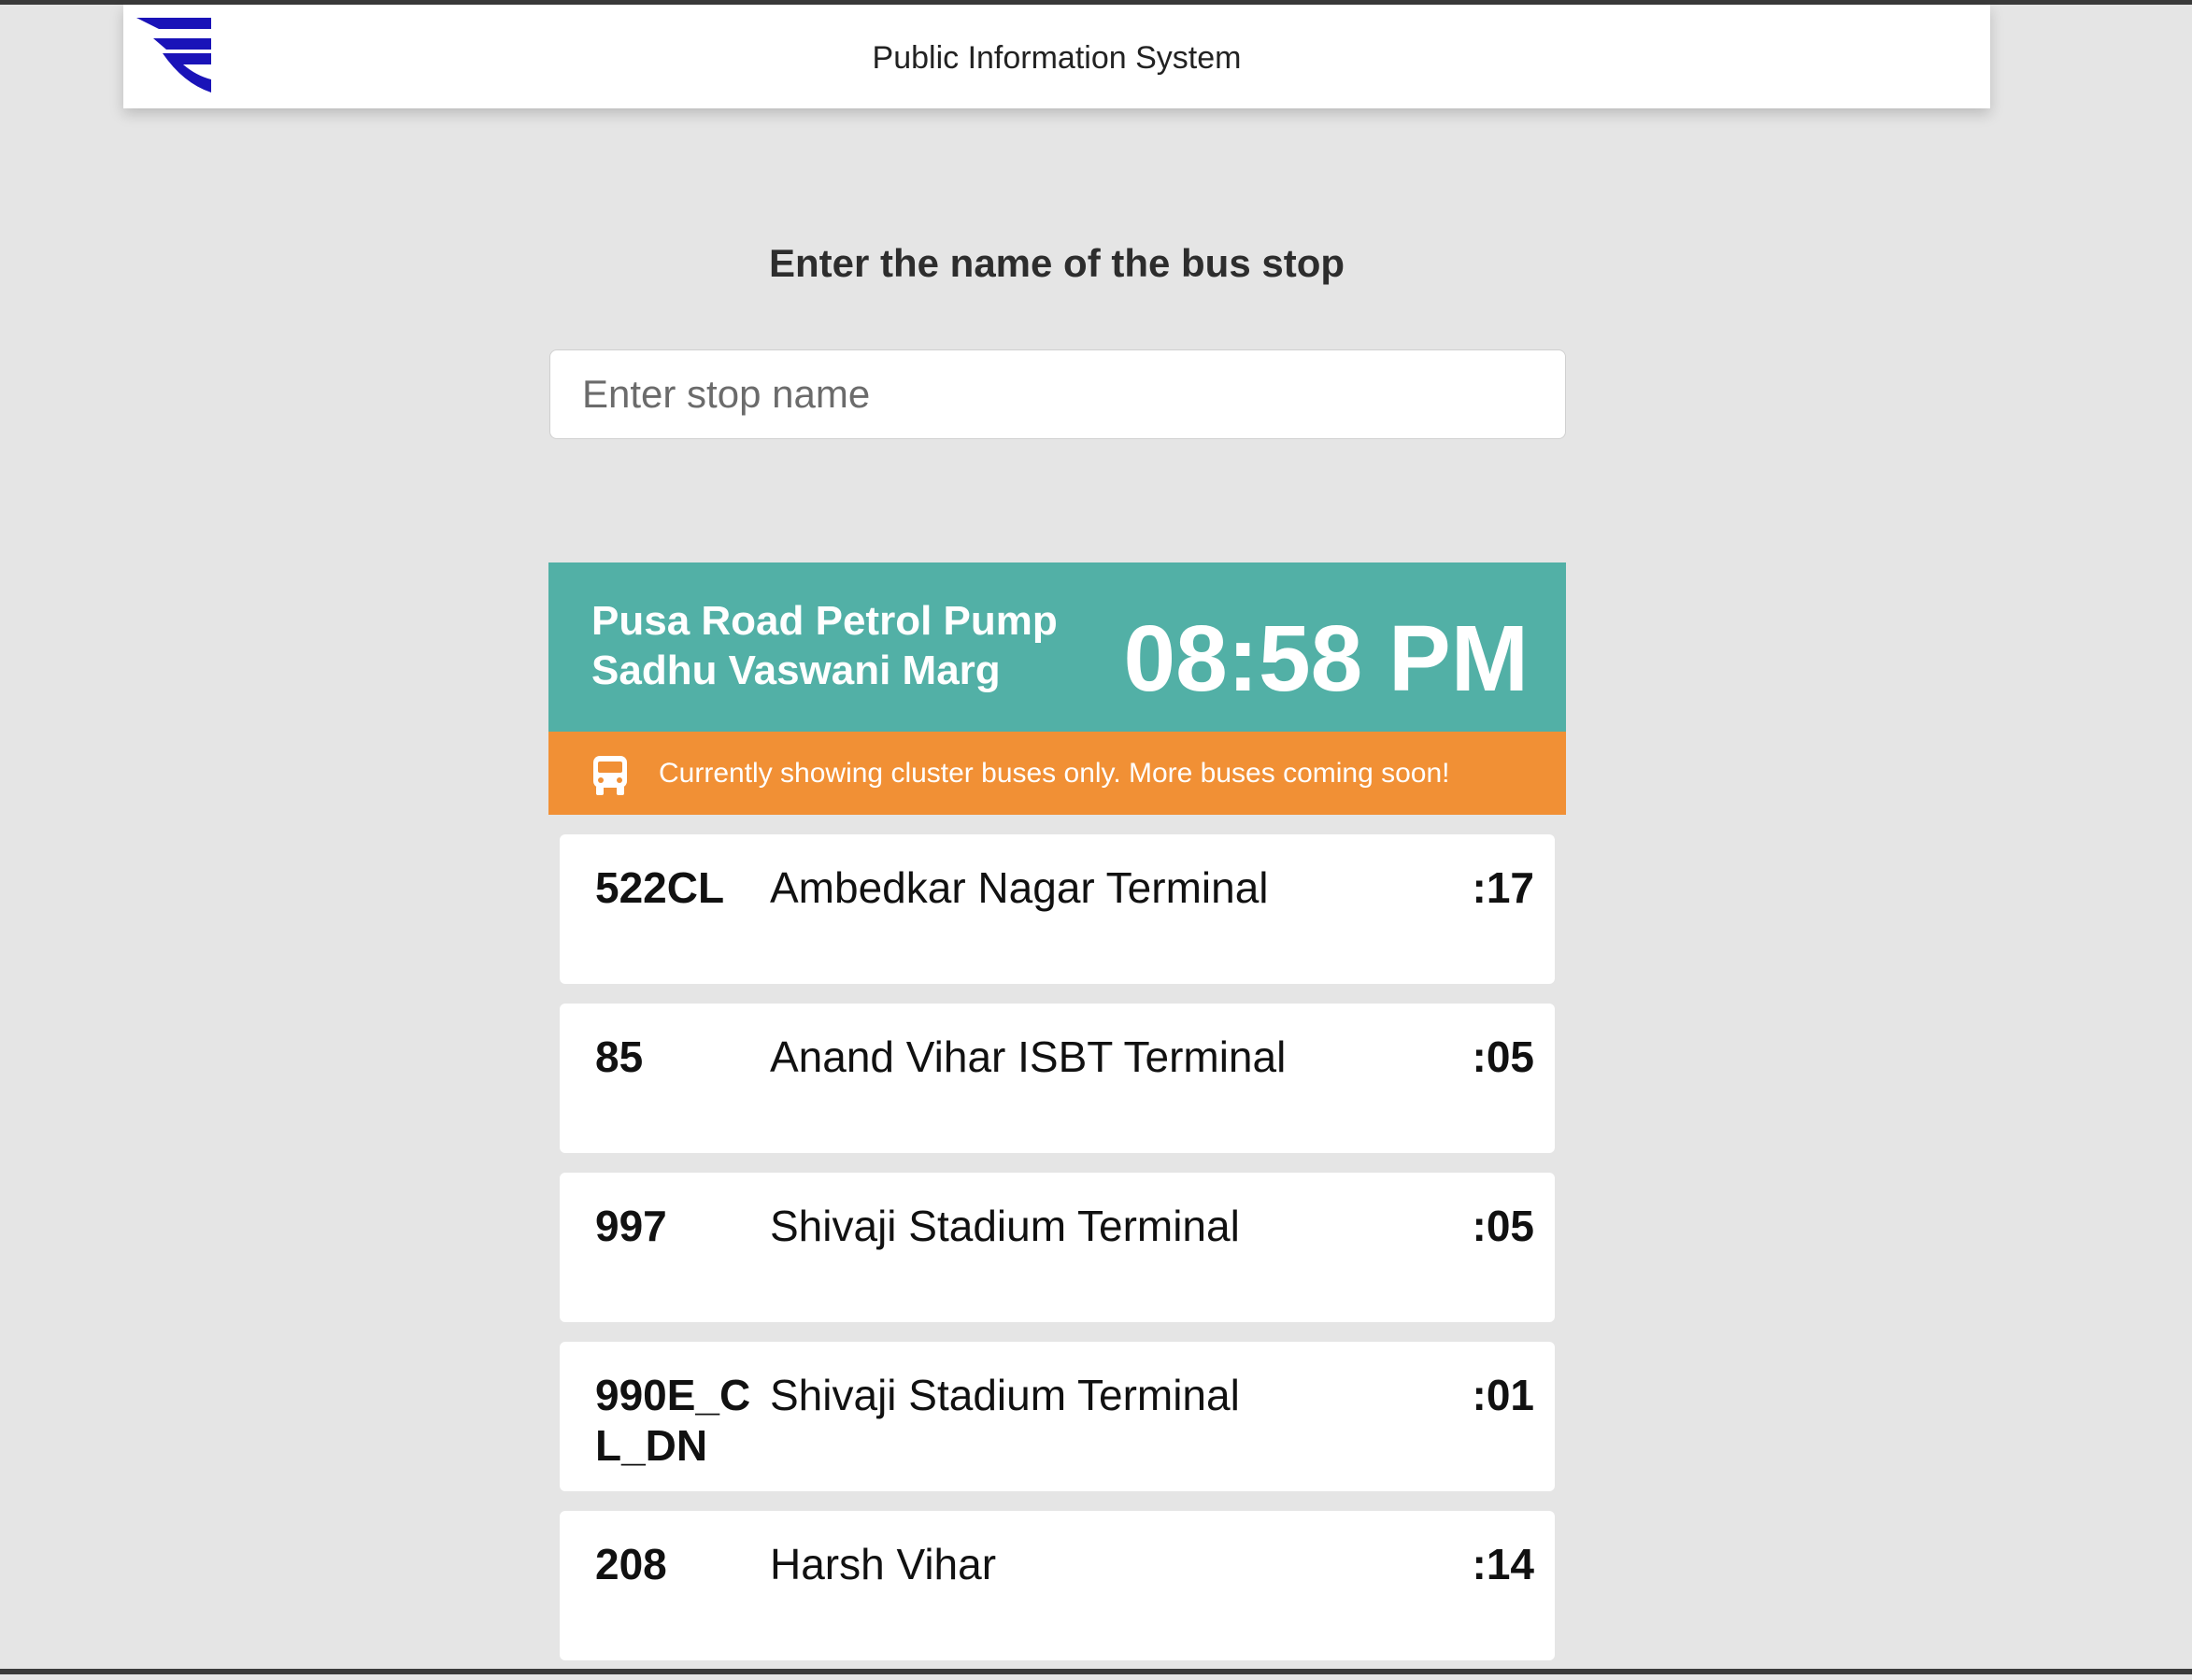 The width and height of the screenshot is (2192, 1680). I want to click on route-number: 208, so click(631, 1564).